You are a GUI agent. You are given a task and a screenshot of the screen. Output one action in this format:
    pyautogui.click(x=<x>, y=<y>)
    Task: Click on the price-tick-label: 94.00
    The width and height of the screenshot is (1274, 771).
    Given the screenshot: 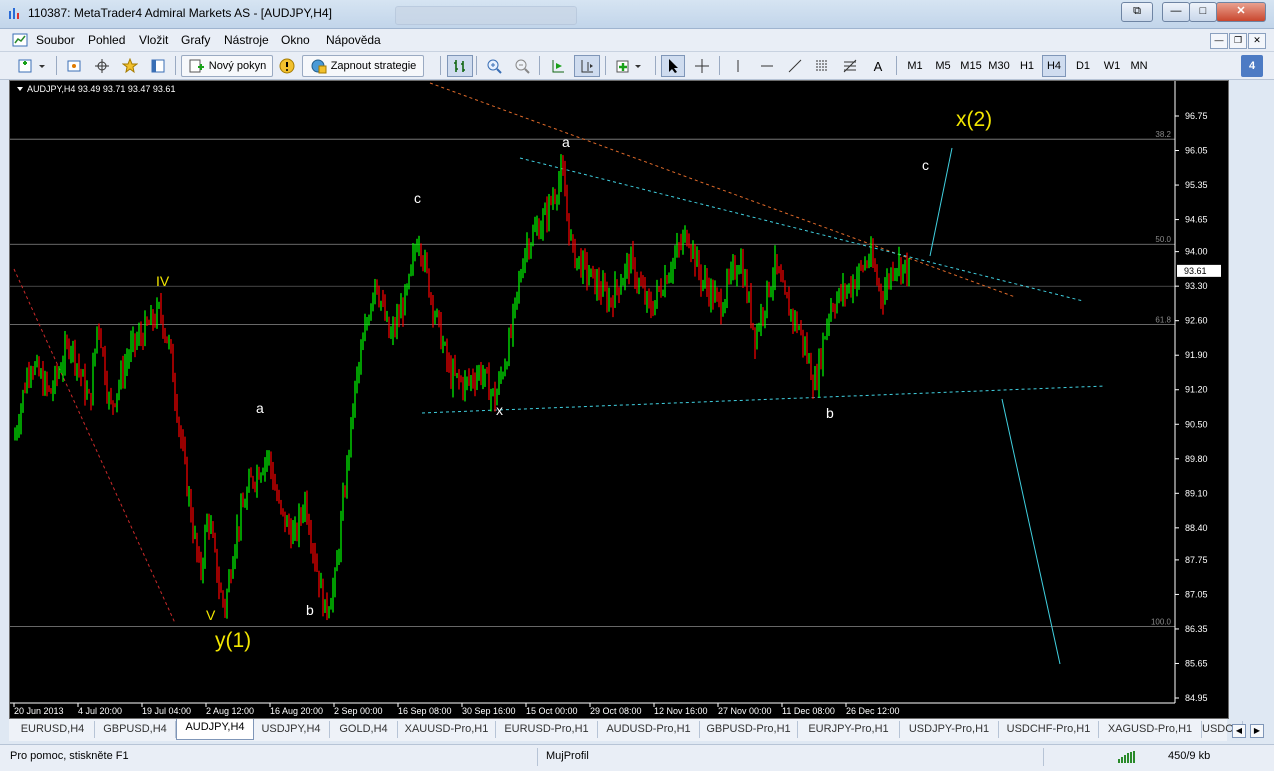 What is the action you would take?
    pyautogui.click(x=1196, y=252)
    